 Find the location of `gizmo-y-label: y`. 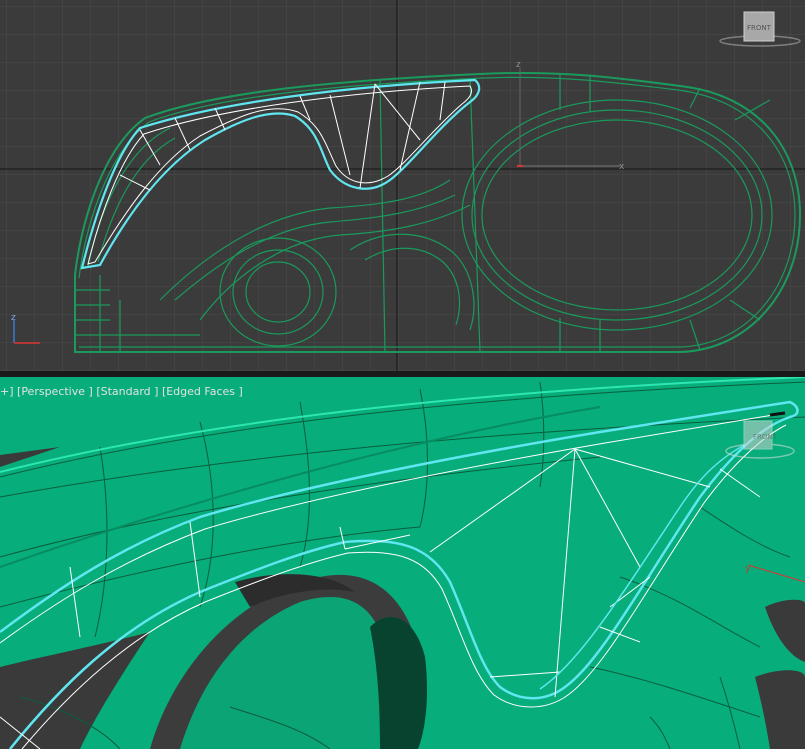

gizmo-y-label: y is located at coordinates (748, 569).